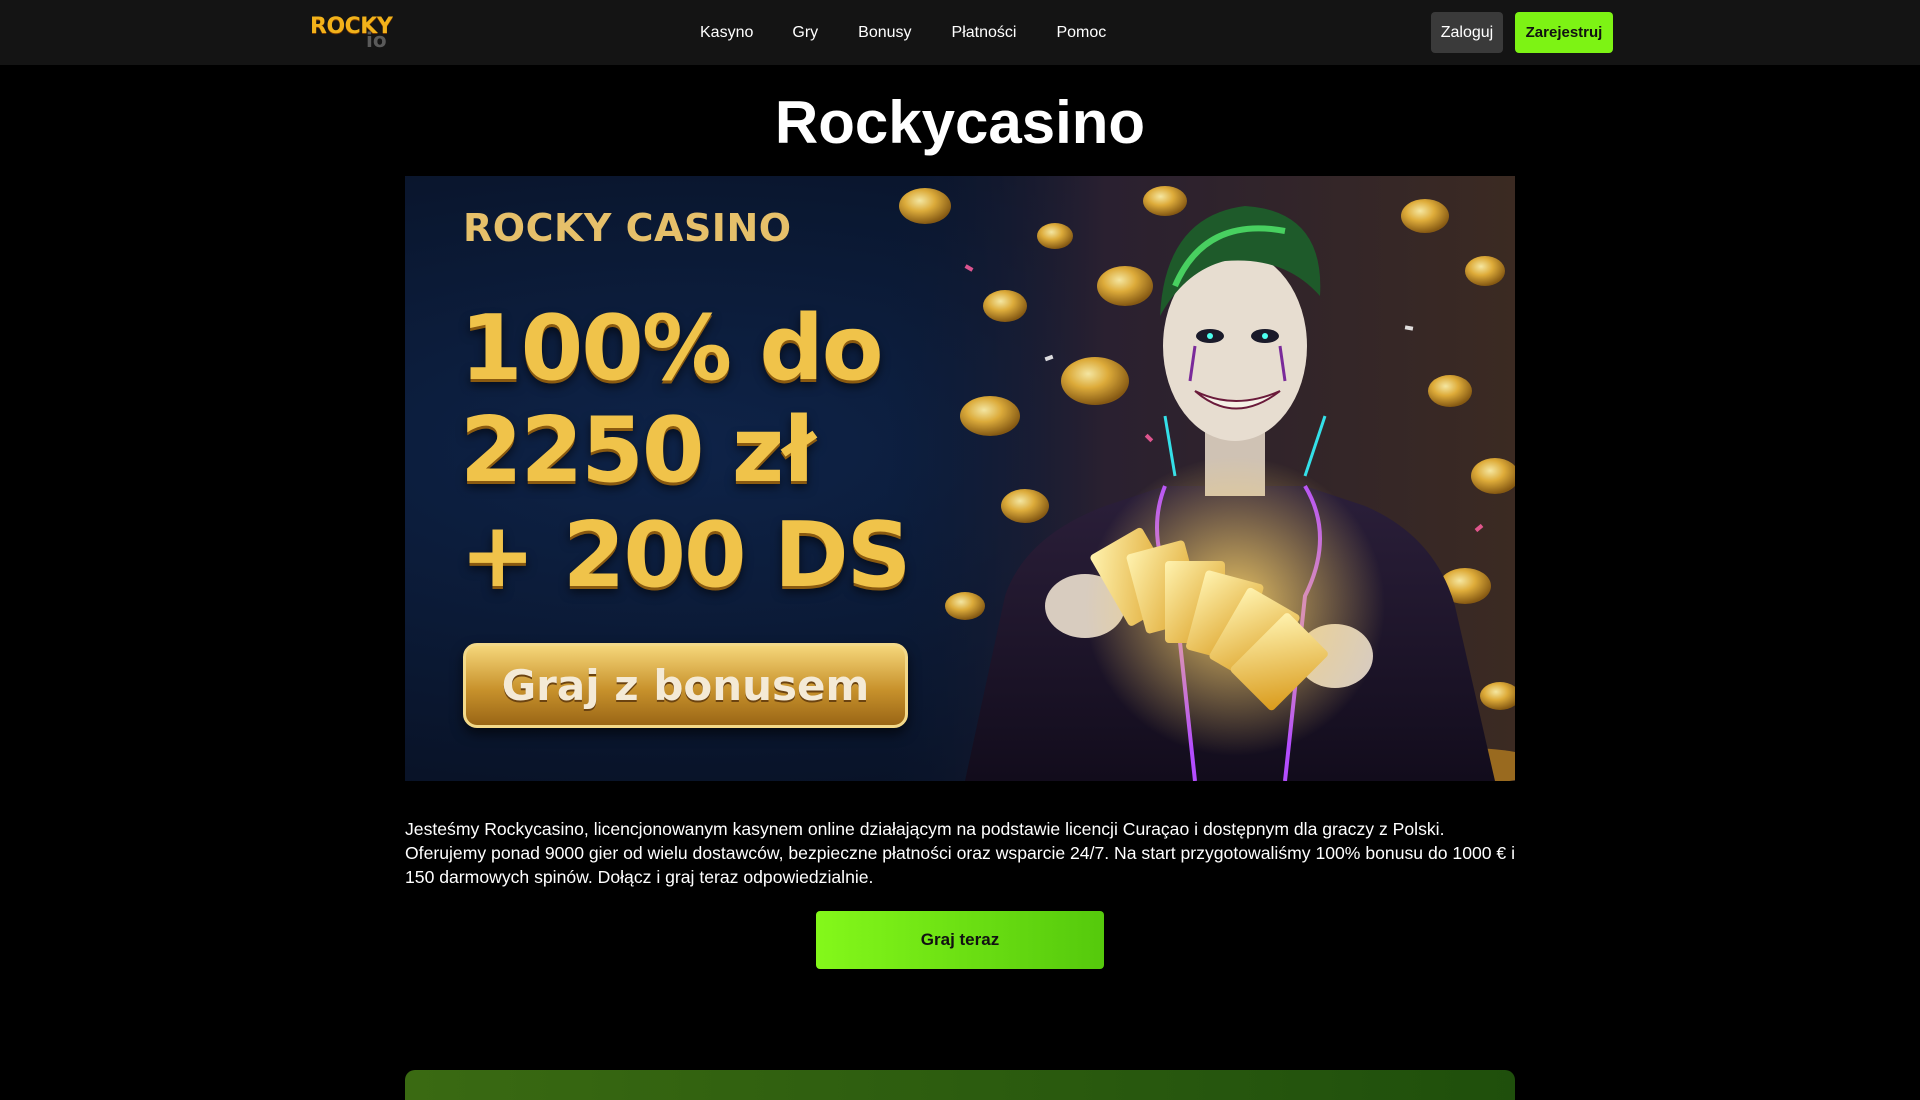 Image resolution: width=1920 pixels, height=1100 pixels. I want to click on site-logo: ROCKY io, so click(351, 32).